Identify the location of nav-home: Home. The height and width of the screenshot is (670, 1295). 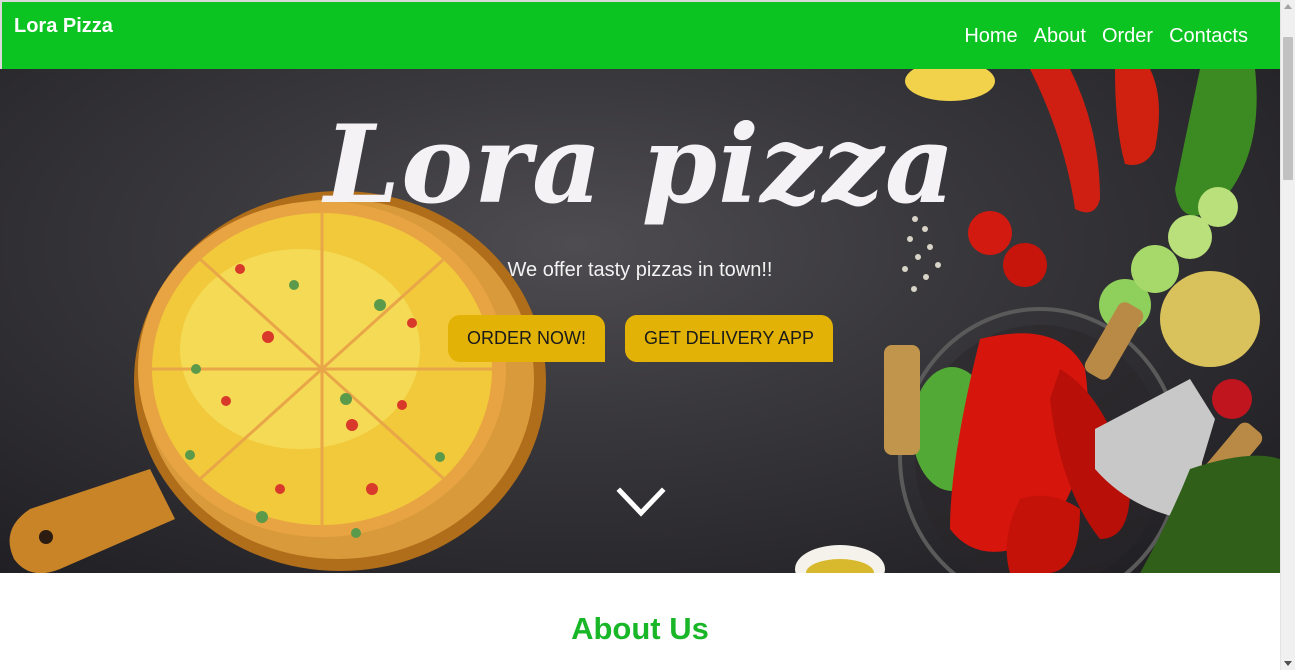
(990, 36).